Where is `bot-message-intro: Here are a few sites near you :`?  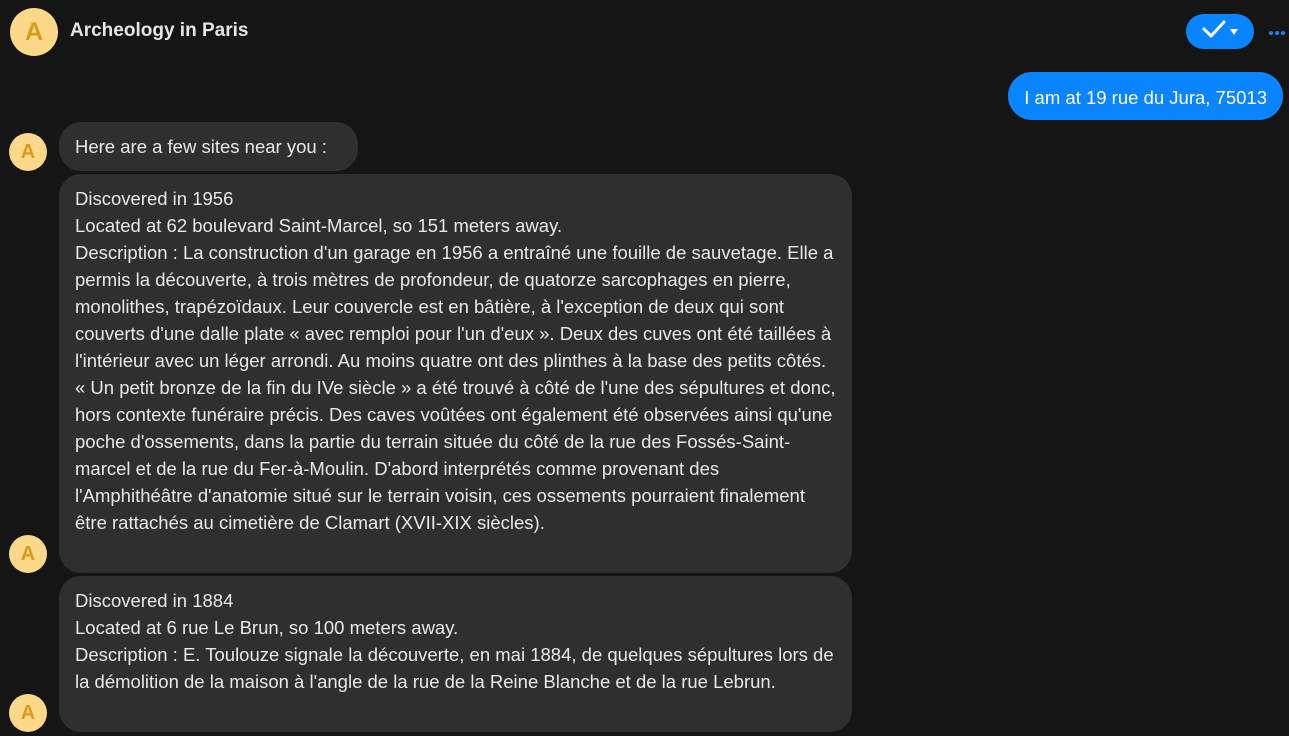
bot-message-intro: Here are a few sites near you : is located at coordinates (208, 146).